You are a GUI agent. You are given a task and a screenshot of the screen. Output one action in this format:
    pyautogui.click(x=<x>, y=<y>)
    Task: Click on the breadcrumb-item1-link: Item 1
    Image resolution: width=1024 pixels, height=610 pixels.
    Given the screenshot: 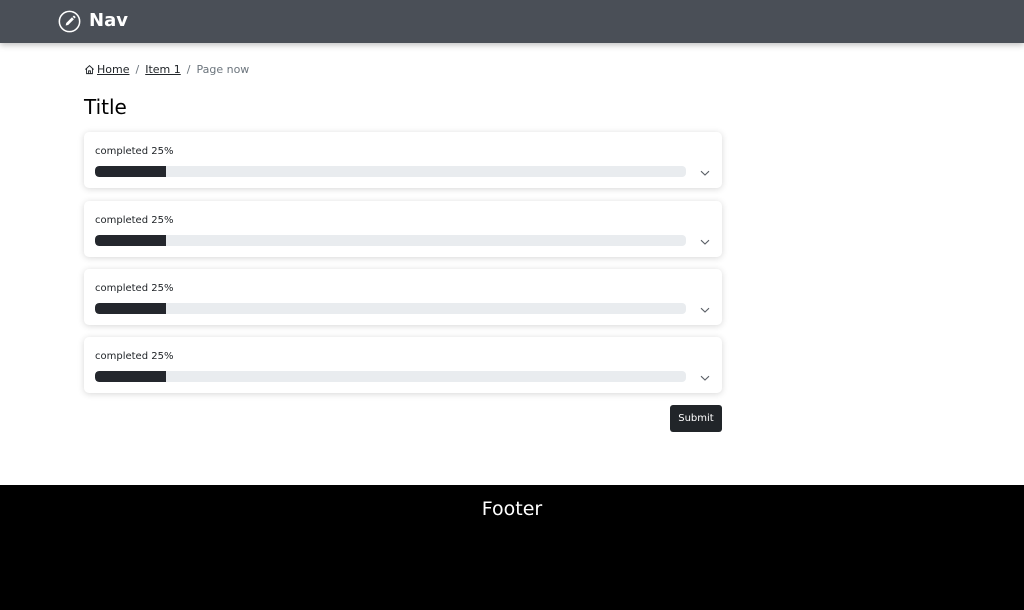 What is the action you would take?
    pyautogui.click(x=163, y=69)
    